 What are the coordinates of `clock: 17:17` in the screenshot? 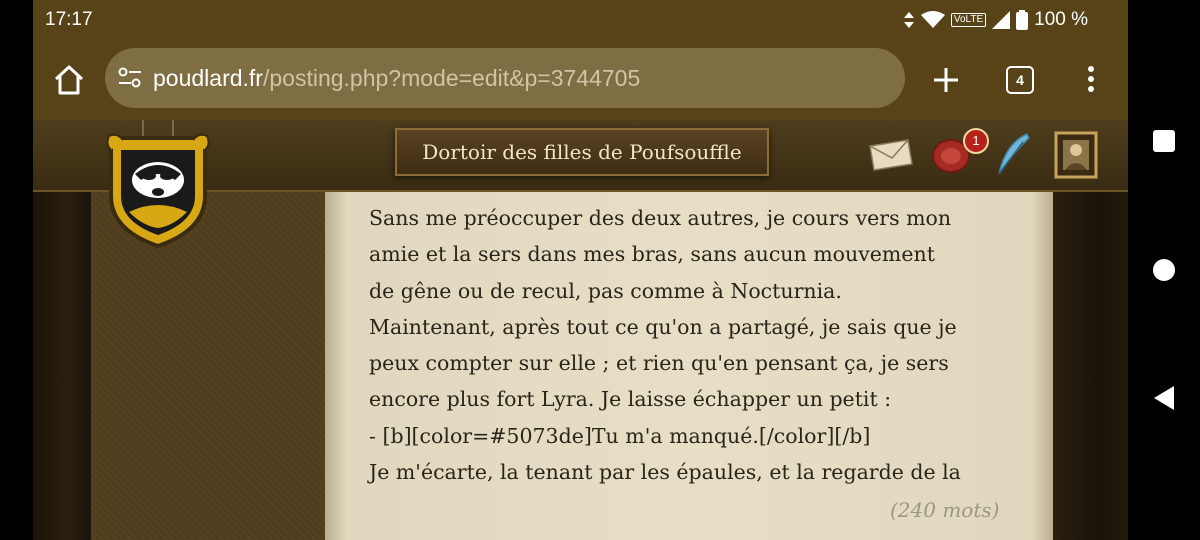 It's located at (69, 19).